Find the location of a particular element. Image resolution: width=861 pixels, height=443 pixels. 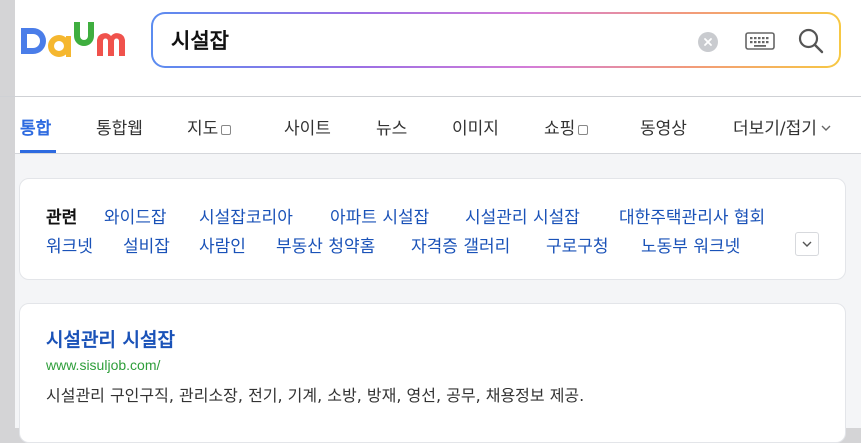

search-icon is located at coordinates (811, 41).